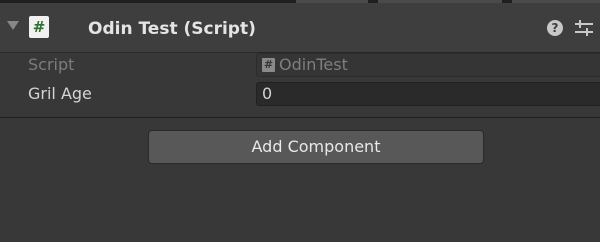 The image size is (600, 242). I want to click on gril-age-value: 0, so click(267, 94).